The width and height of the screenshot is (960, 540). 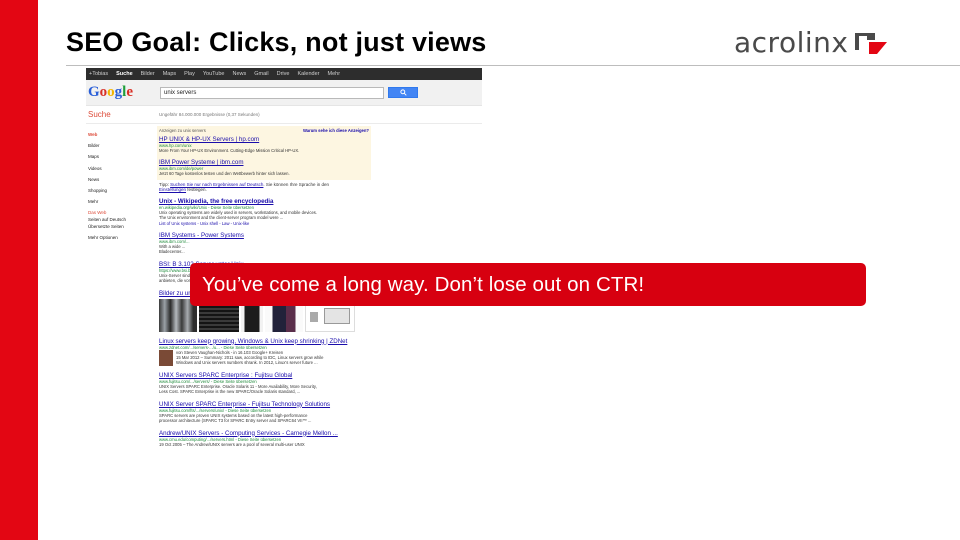 I want to click on topbar-item: Kalender, so click(x=308, y=74).